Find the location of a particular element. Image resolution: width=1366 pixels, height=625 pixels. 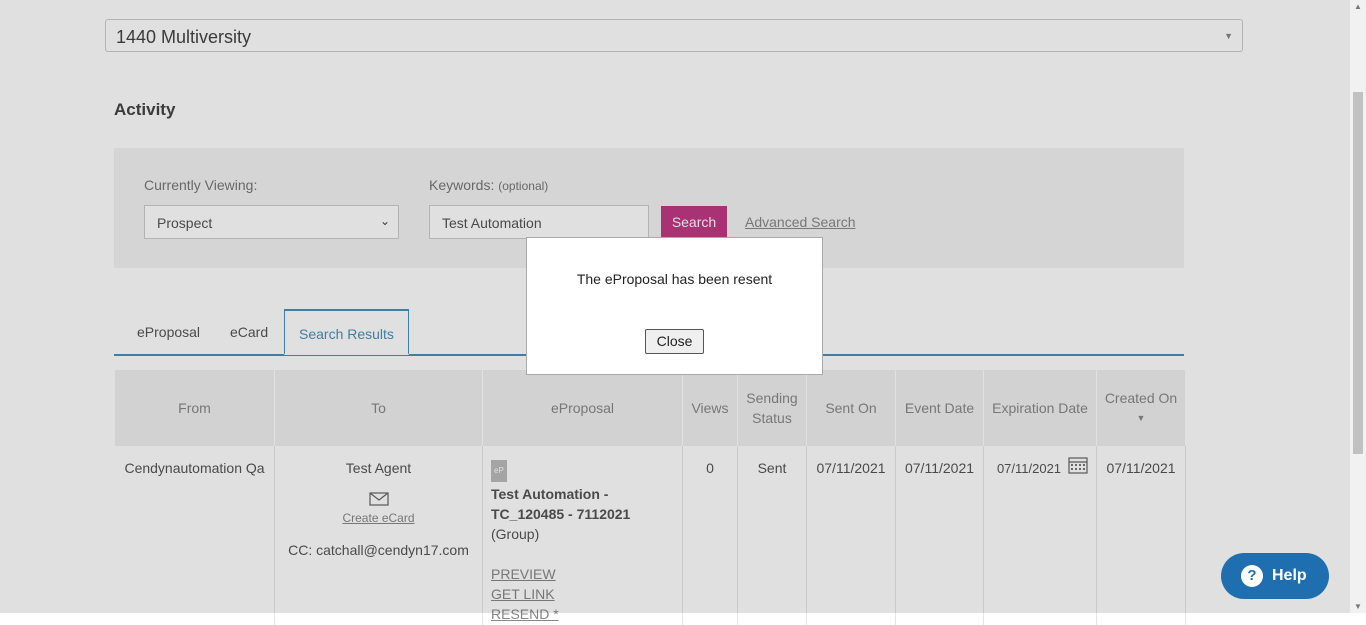

close-button: Close is located at coordinates (674, 341).